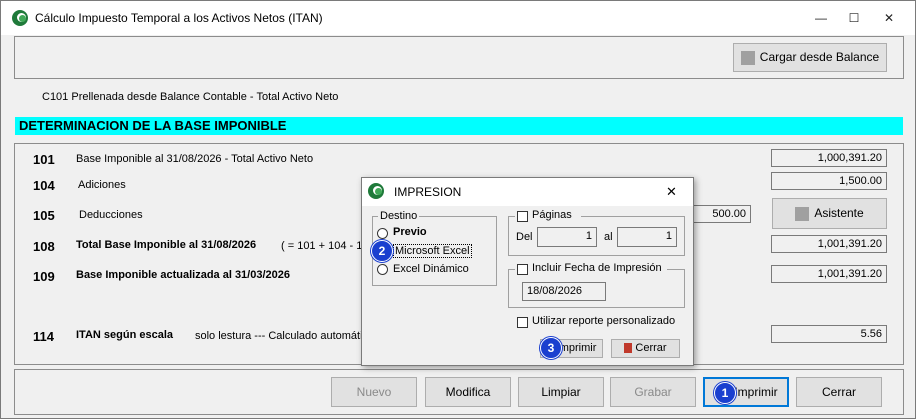  I want to click on paginas-checkbox, so click(522, 216).